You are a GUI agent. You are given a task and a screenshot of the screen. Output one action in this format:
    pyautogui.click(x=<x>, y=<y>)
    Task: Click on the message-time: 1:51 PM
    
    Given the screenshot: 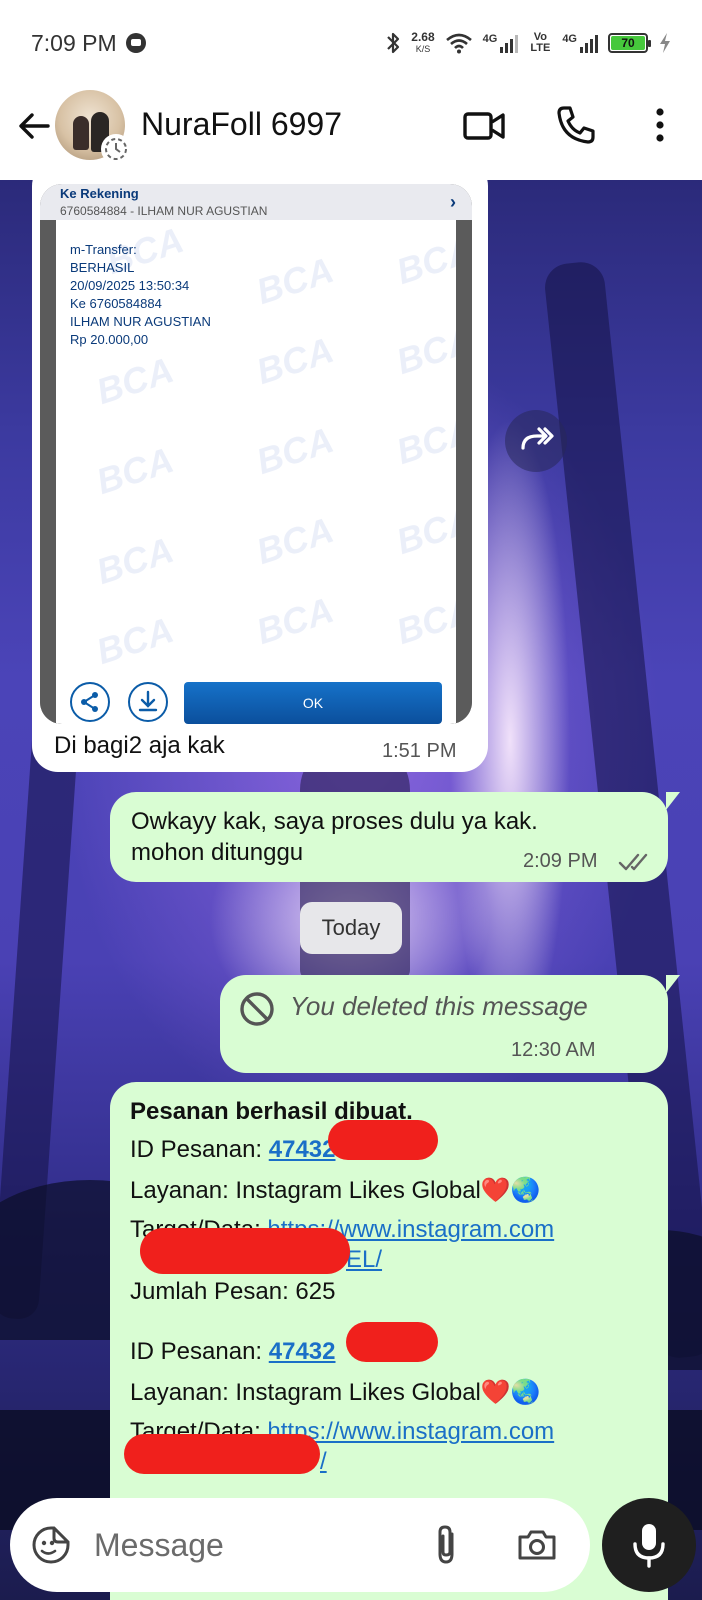 What is the action you would take?
    pyautogui.click(x=419, y=751)
    